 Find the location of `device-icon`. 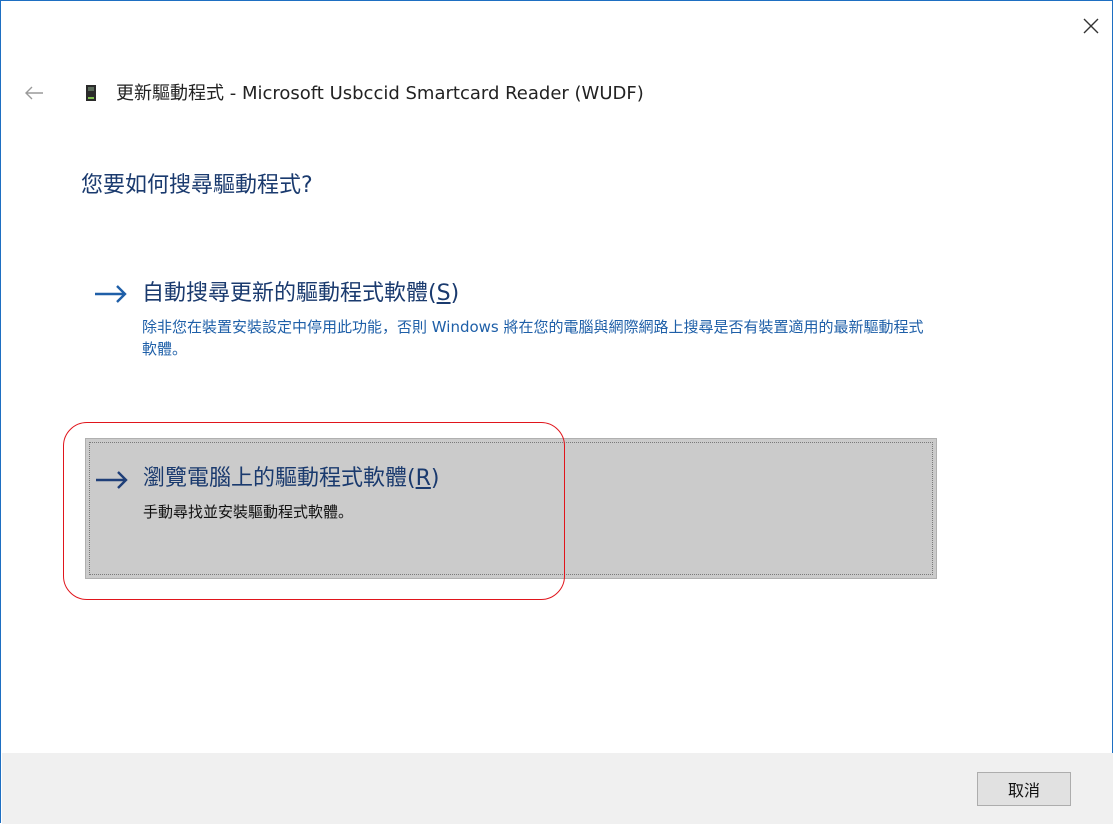

device-icon is located at coordinates (91, 93).